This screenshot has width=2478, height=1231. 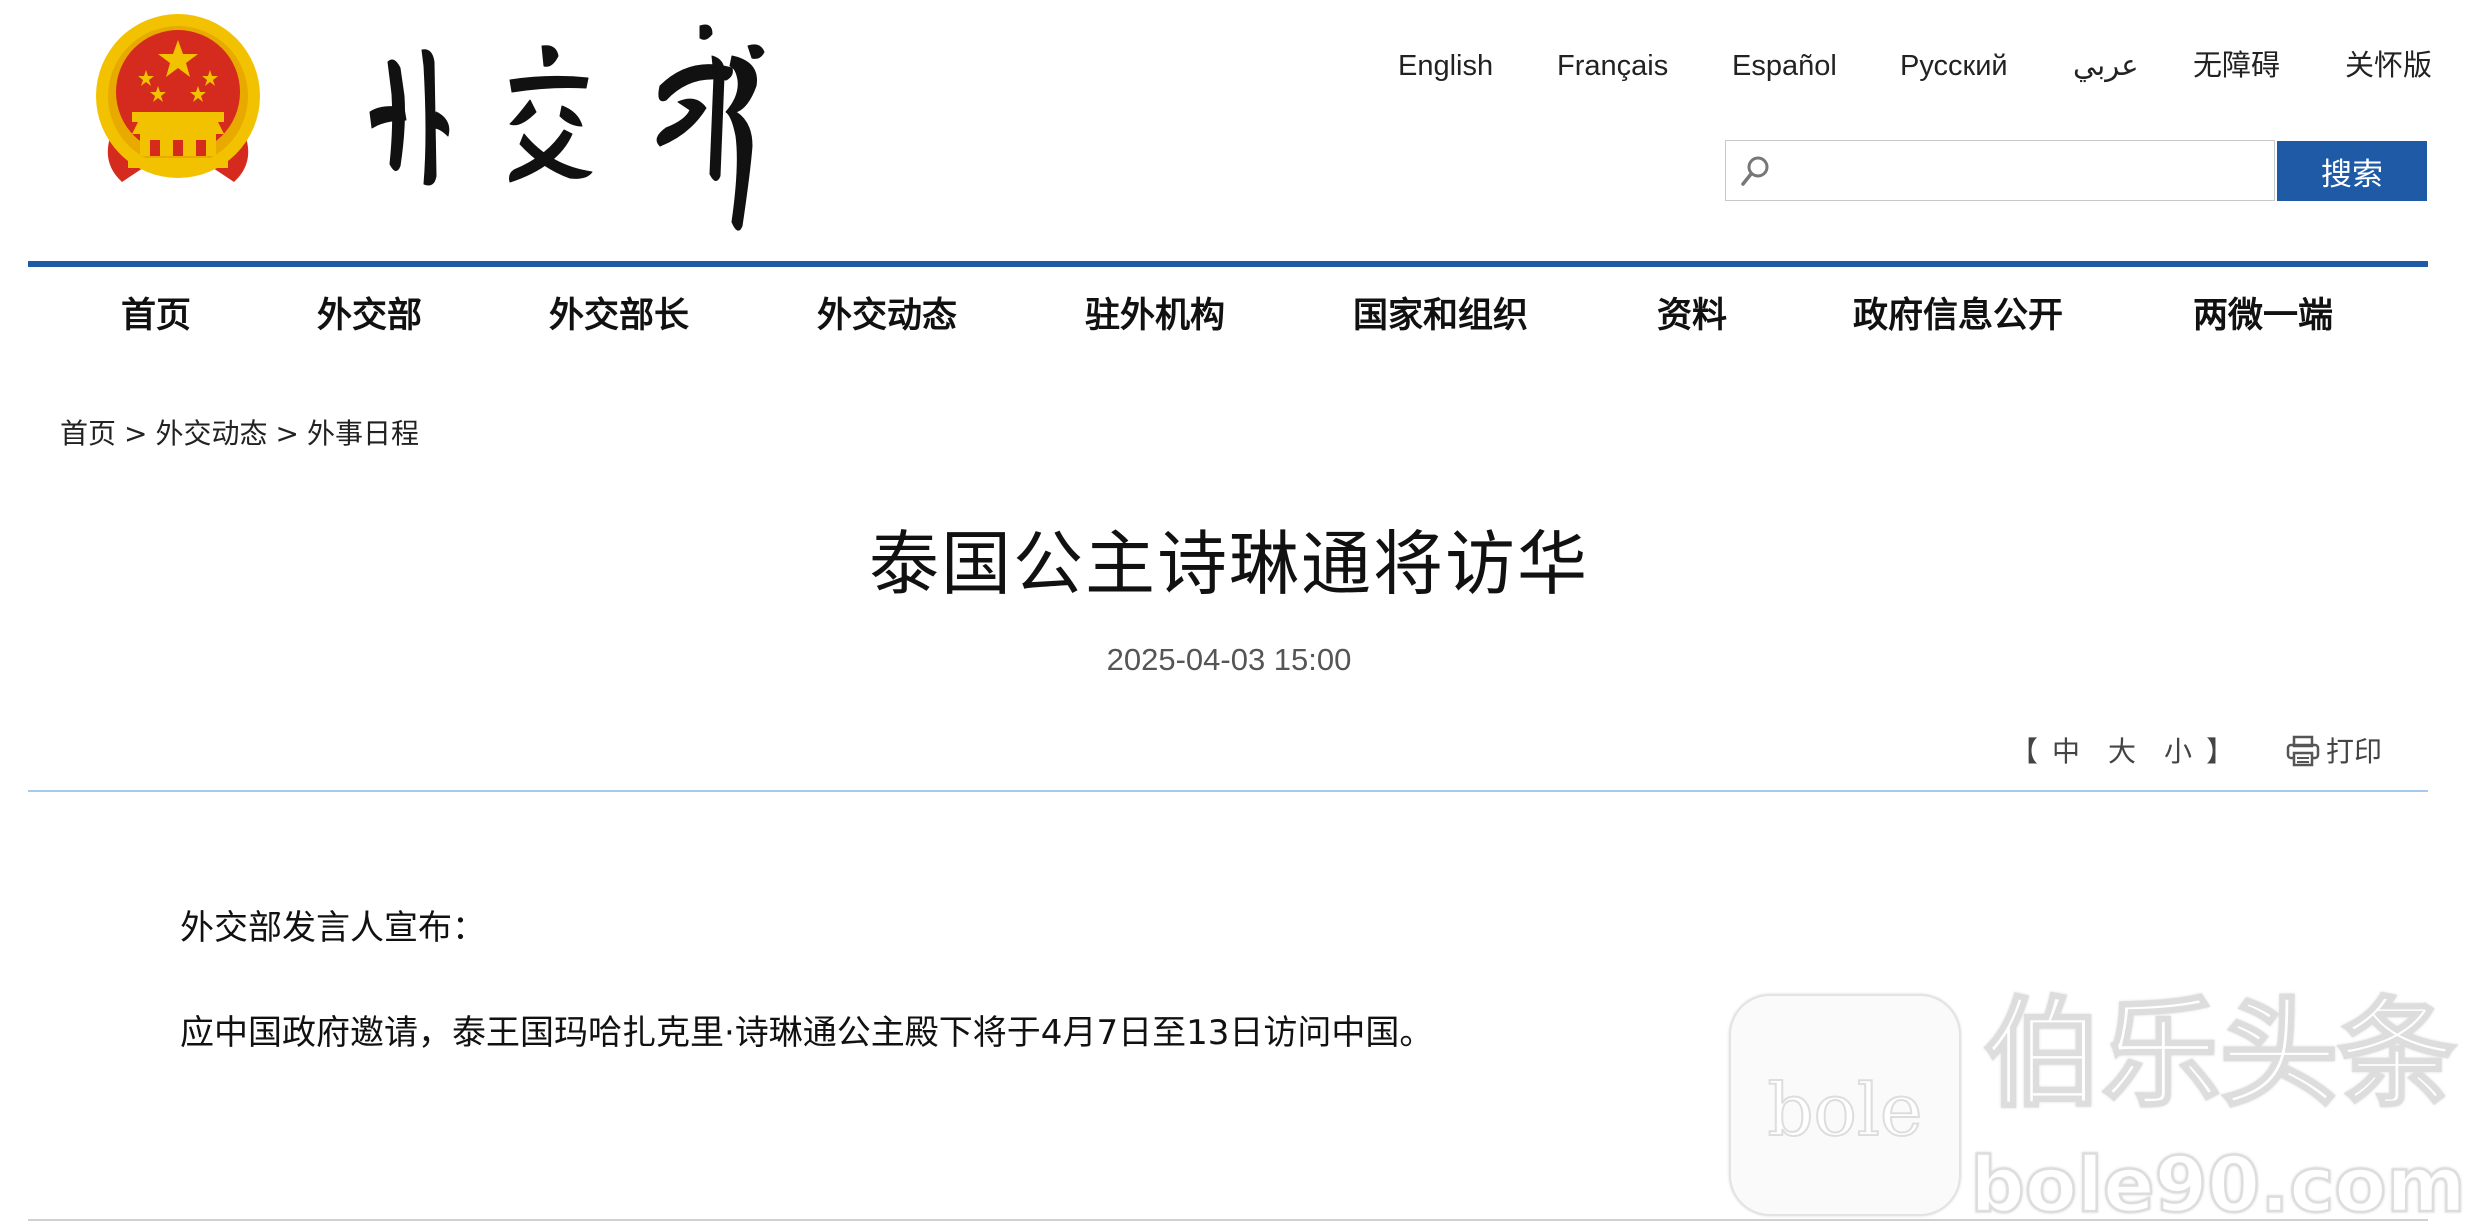 What do you see at coordinates (2106, 66) in the screenshot?
I see `lang-arabic-link: عربي` at bounding box center [2106, 66].